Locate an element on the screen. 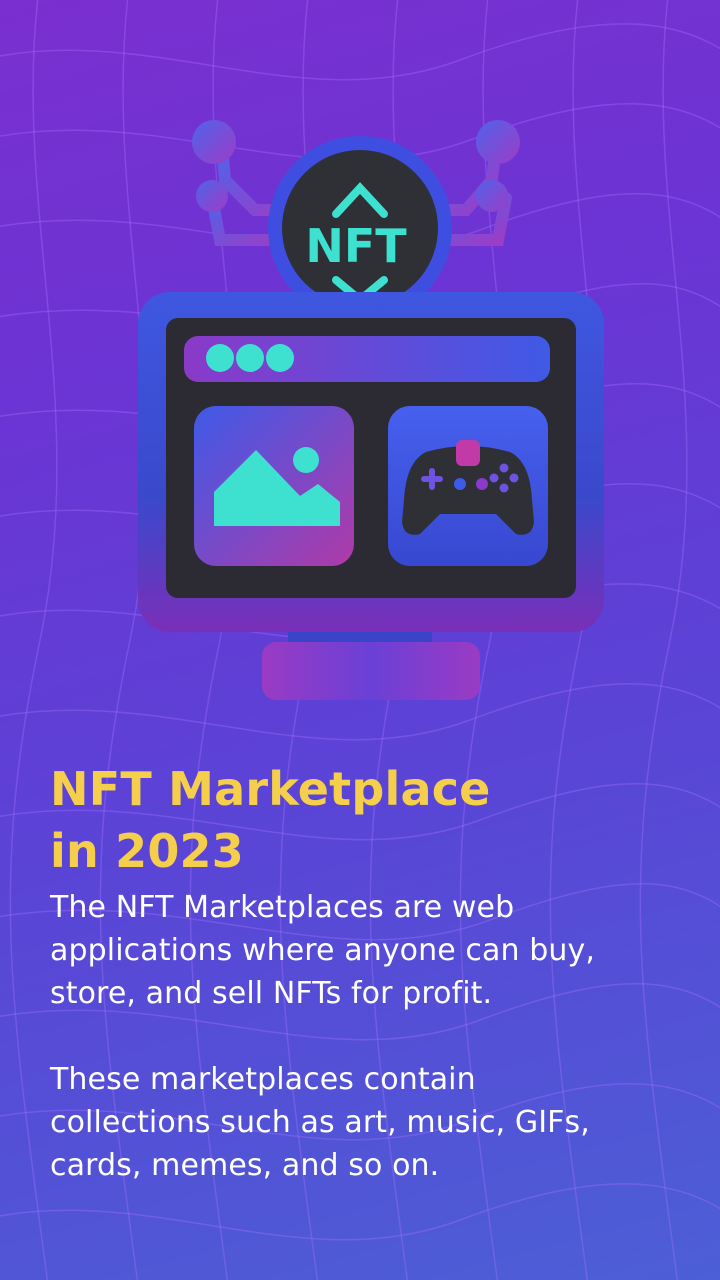 The height and width of the screenshot is (1280, 720). page-title: NFT Marketplace in 2023 is located at coordinates (370, 820).